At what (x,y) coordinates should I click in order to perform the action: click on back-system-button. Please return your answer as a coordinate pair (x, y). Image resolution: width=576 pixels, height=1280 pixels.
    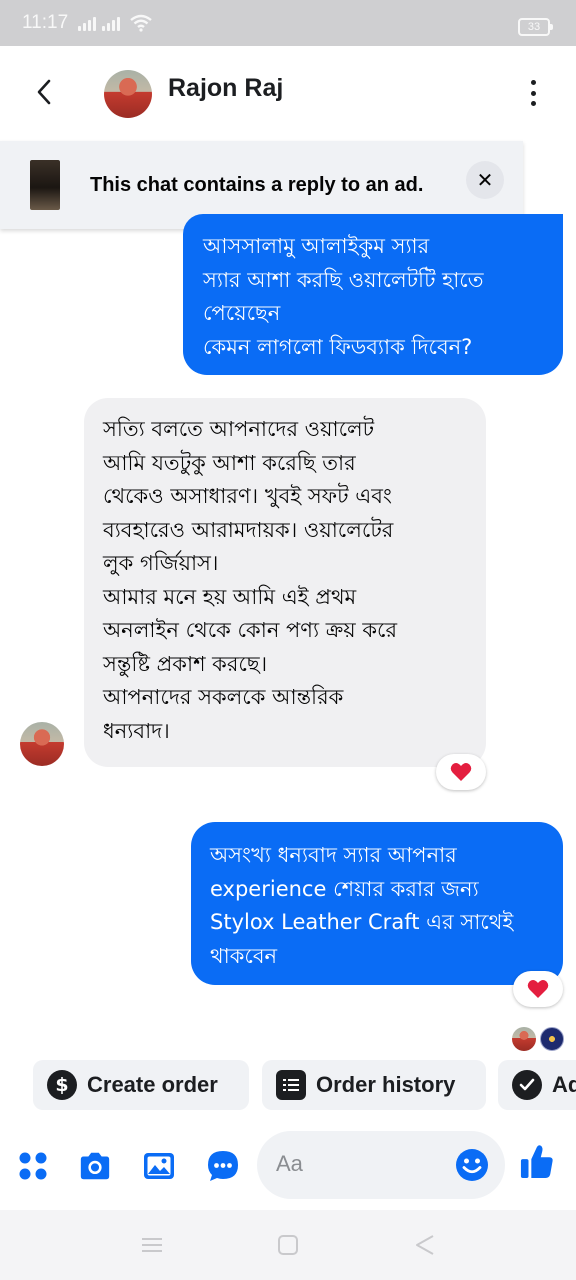
    Looking at the image, I should click on (425, 1245).